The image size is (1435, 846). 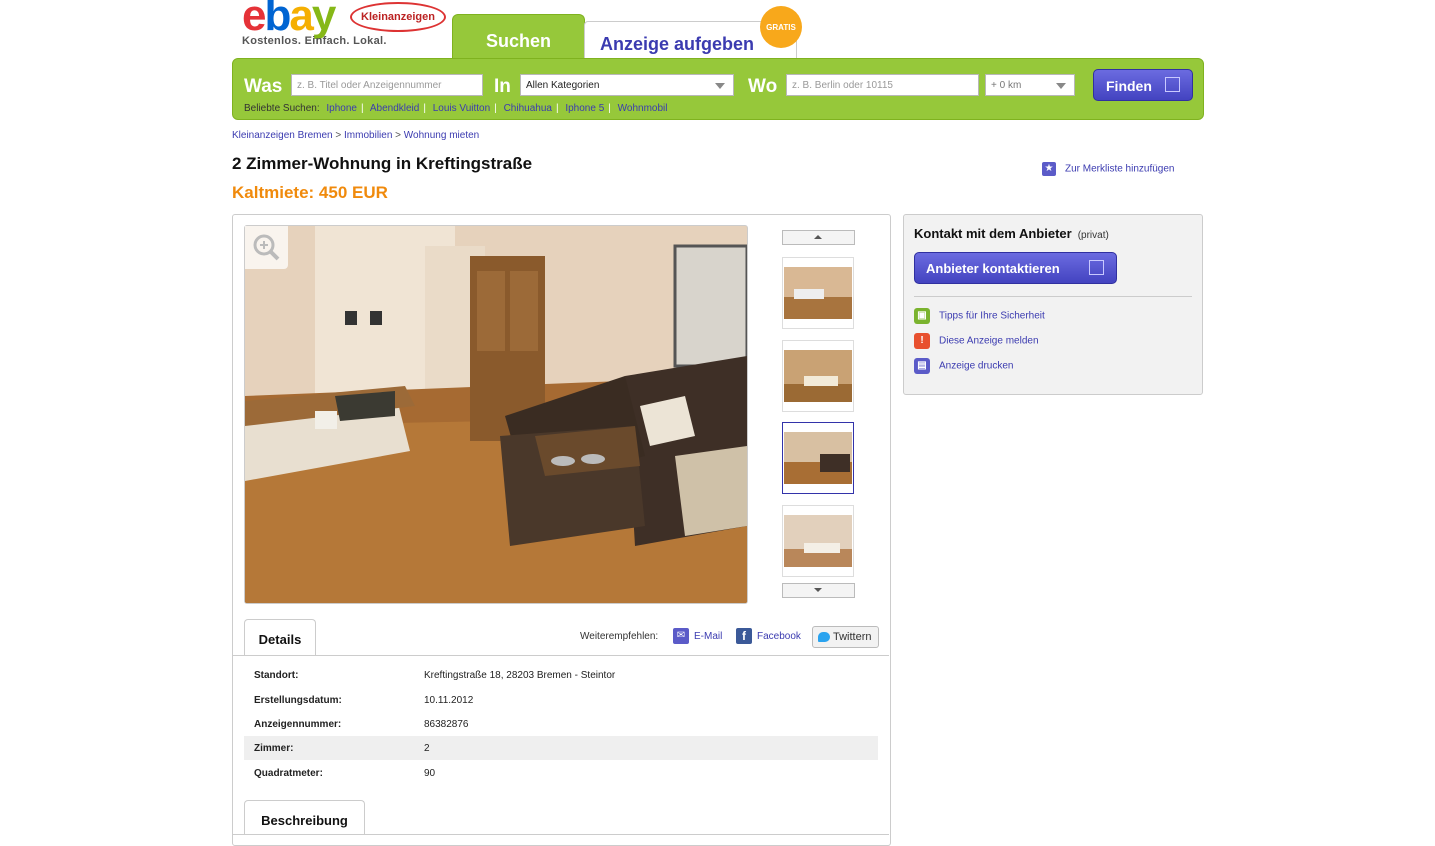 What do you see at coordinates (563, 85) in the screenshot?
I see `category-select-value: Allen Kategorien` at bounding box center [563, 85].